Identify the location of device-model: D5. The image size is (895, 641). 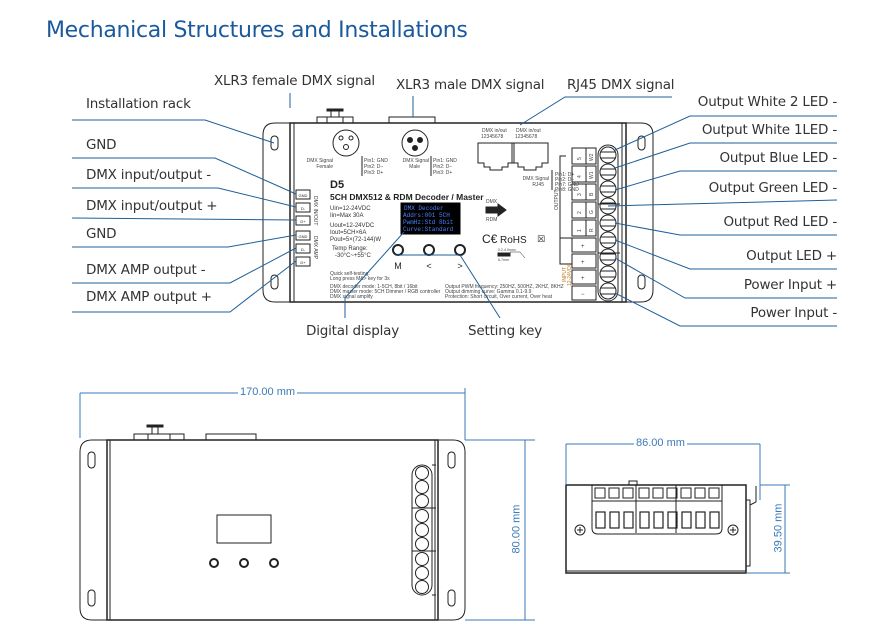
(337, 185).